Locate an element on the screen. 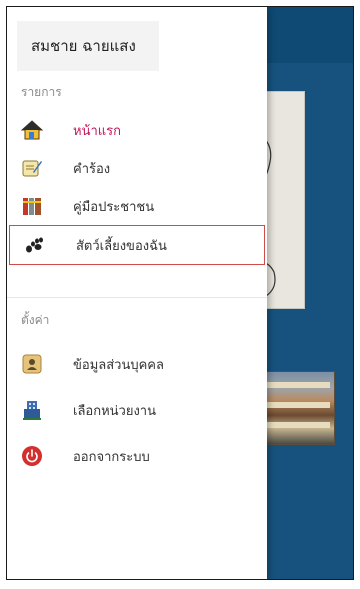 Image resolution: width=360 pixels, height=589 pixels. menu-item-logout: ออกจากระบบ is located at coordinates (137, 456).